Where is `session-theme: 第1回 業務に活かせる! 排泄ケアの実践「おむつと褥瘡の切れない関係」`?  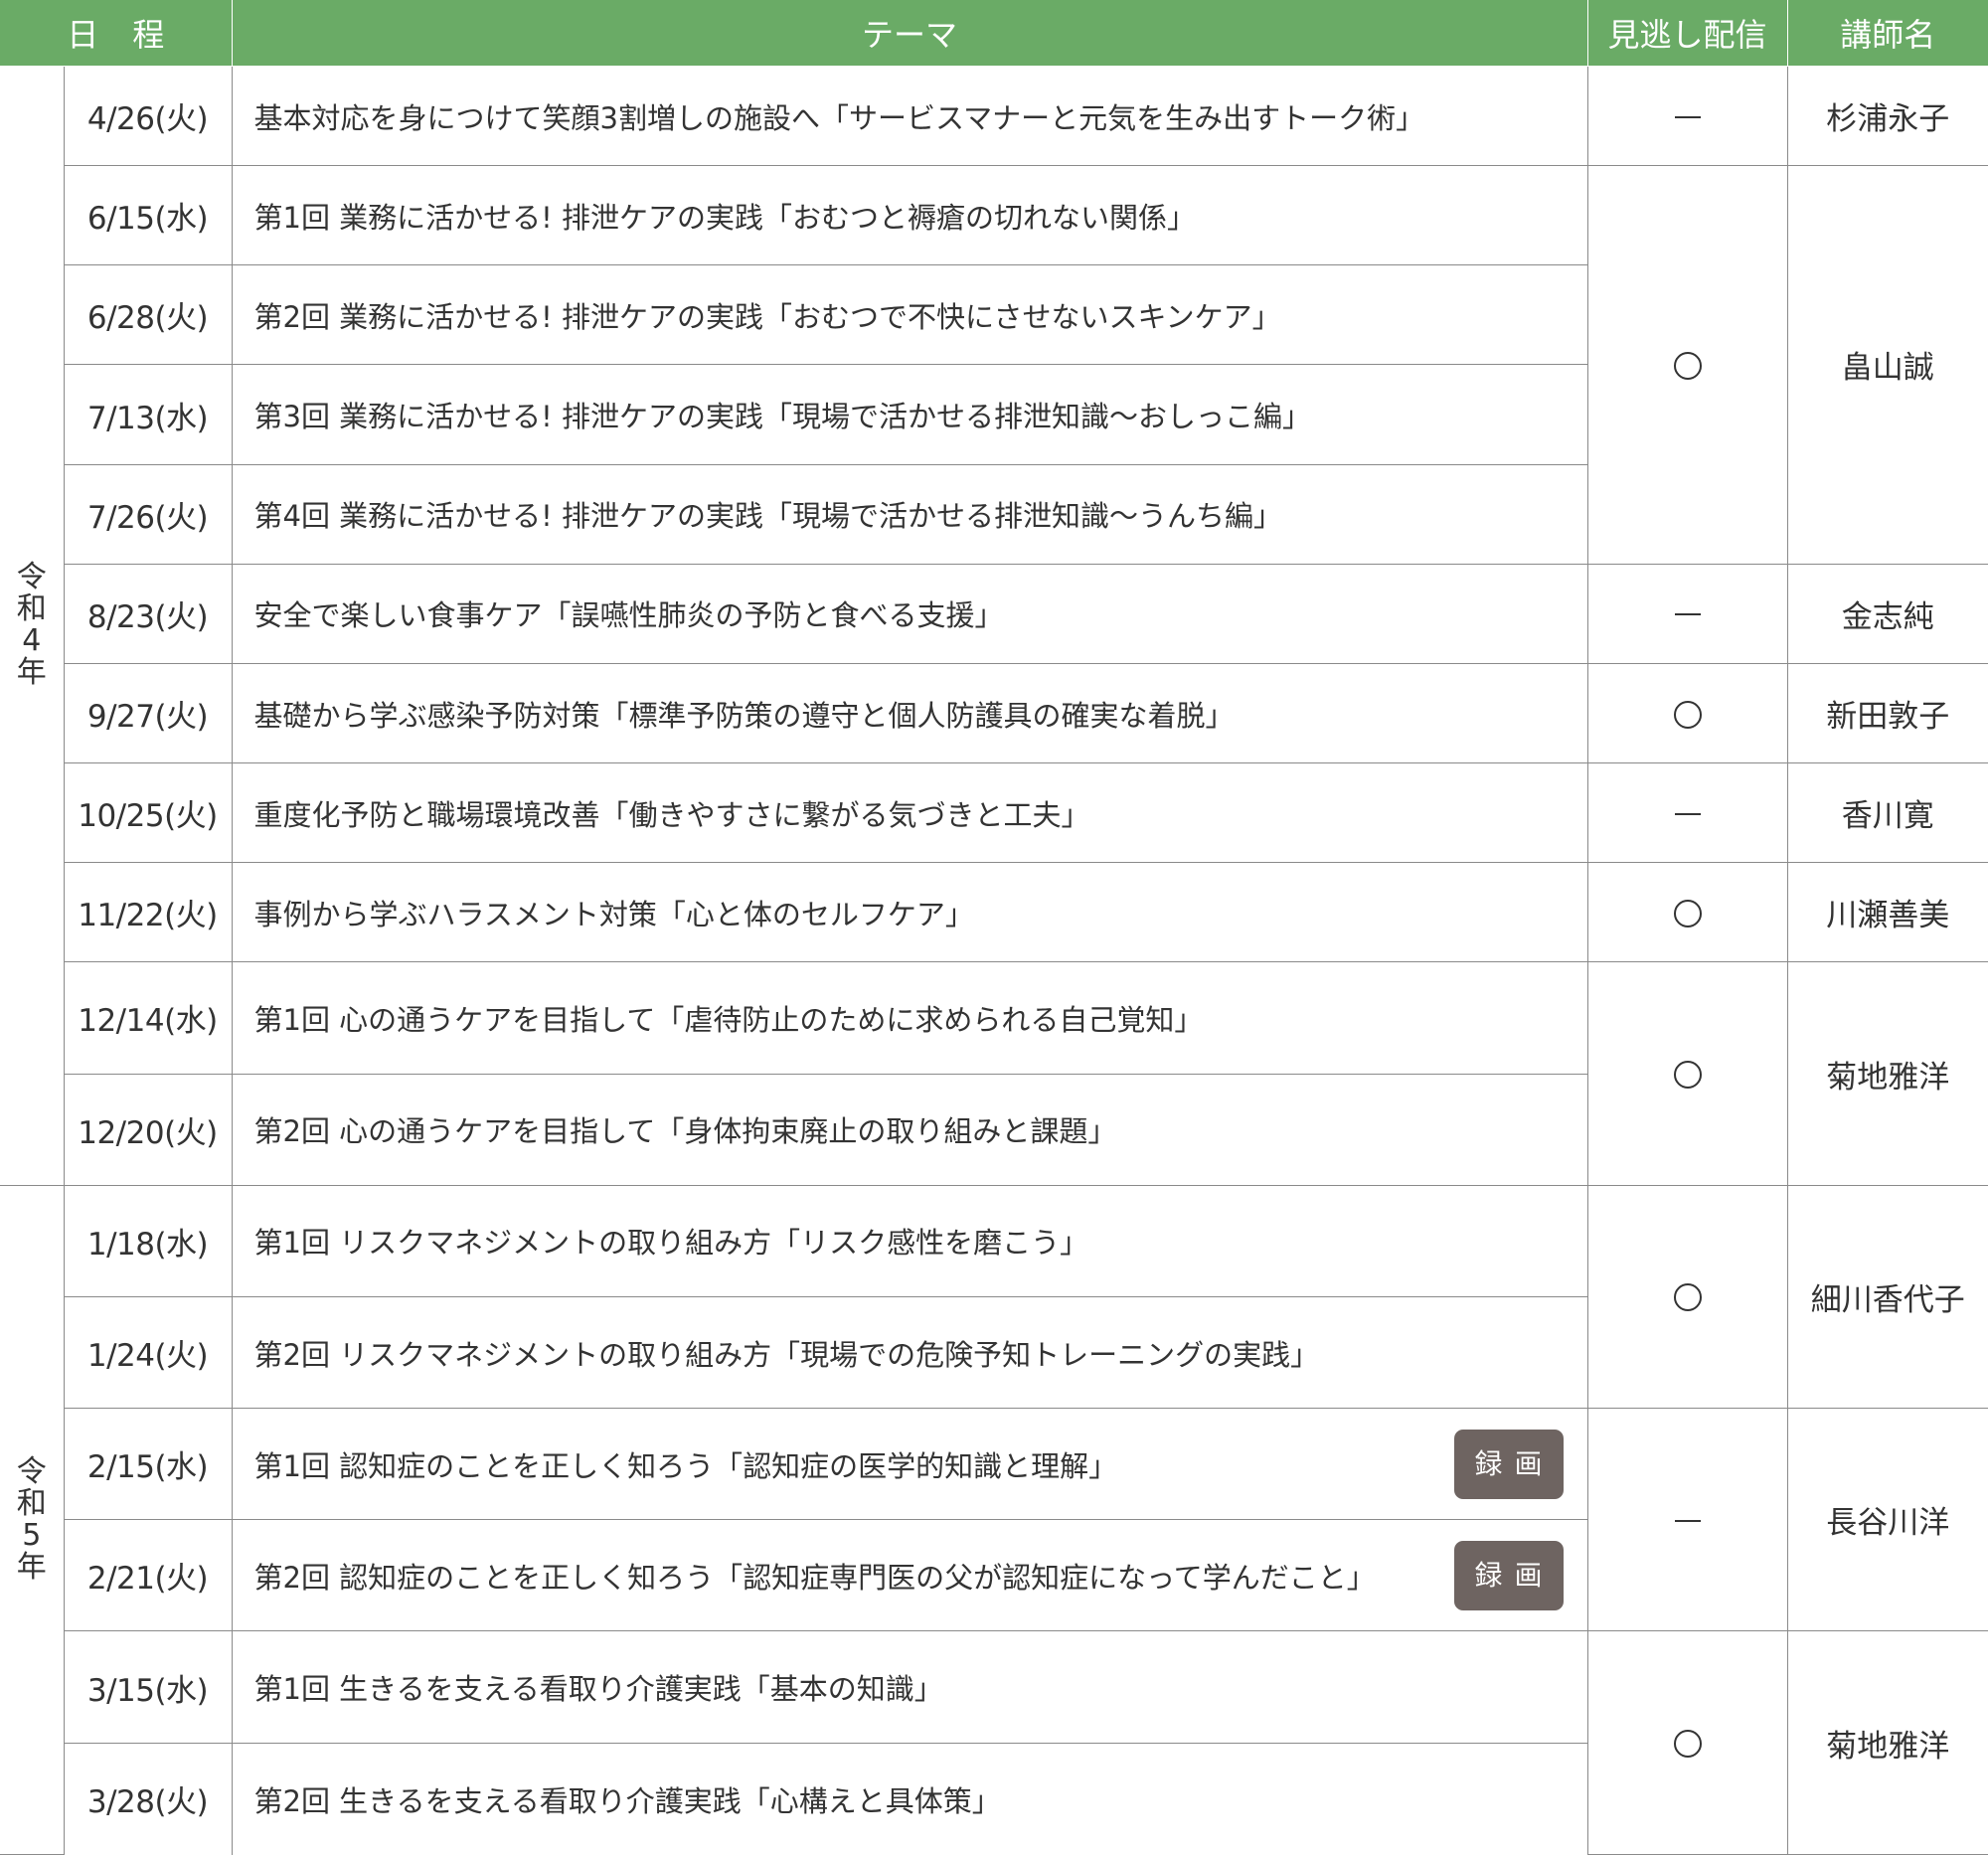
session-theme: 第1回 業務に活かせる! 排泄ケアの実践「おむつと褥瘡の切れない関係」 is located at coordinates (909, 215).